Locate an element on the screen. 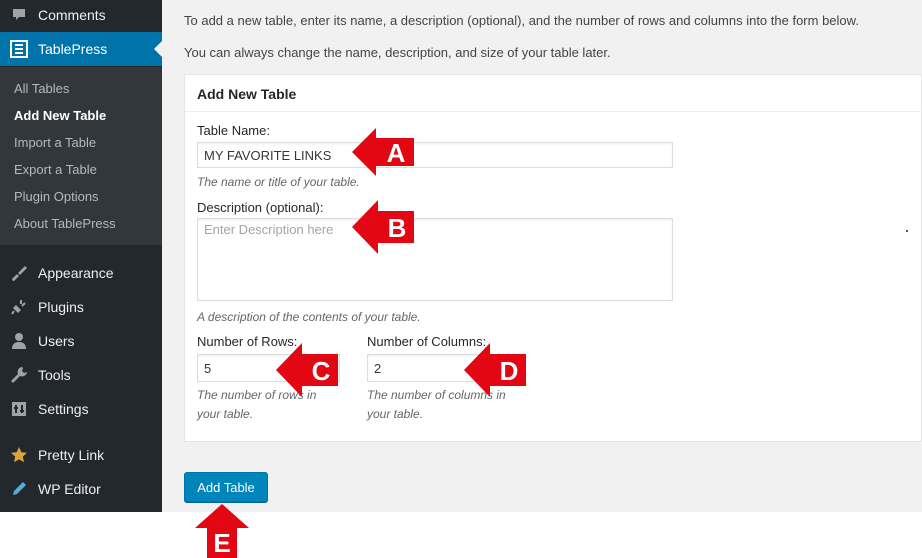  settings-icon is located at coordinates (19, 409).